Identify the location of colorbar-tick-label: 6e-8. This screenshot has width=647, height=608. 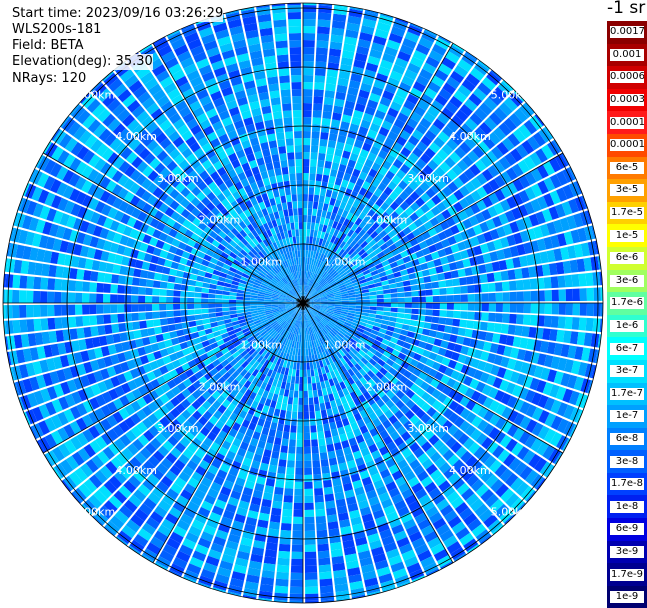
(627, 438).